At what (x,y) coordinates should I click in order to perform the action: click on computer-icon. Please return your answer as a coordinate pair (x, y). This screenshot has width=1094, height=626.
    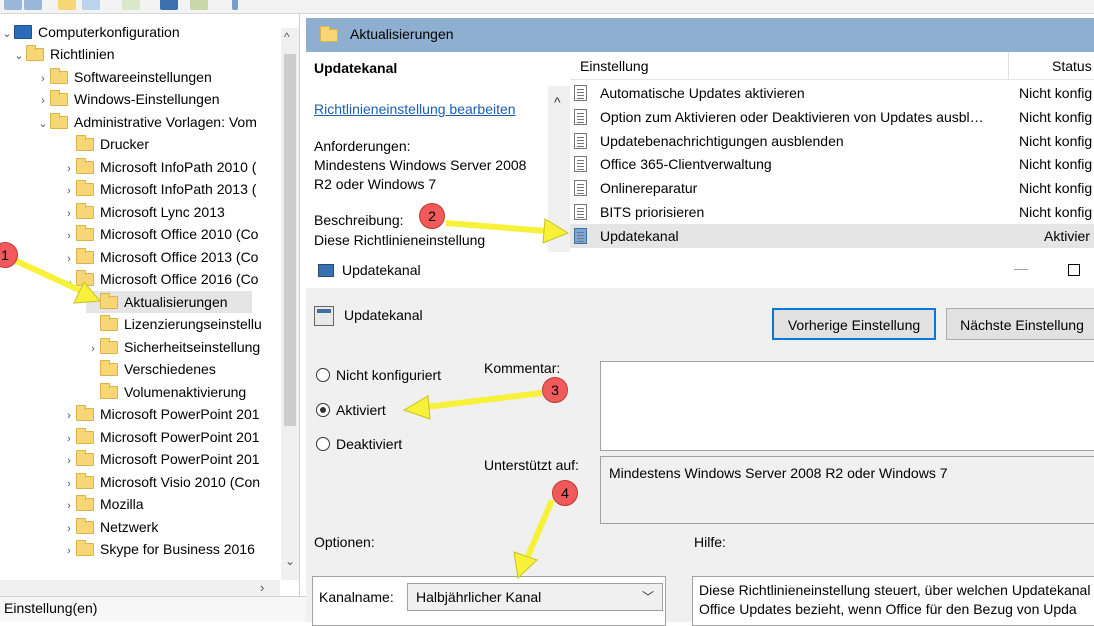
    Looking at the image, I should click on (23, 32).